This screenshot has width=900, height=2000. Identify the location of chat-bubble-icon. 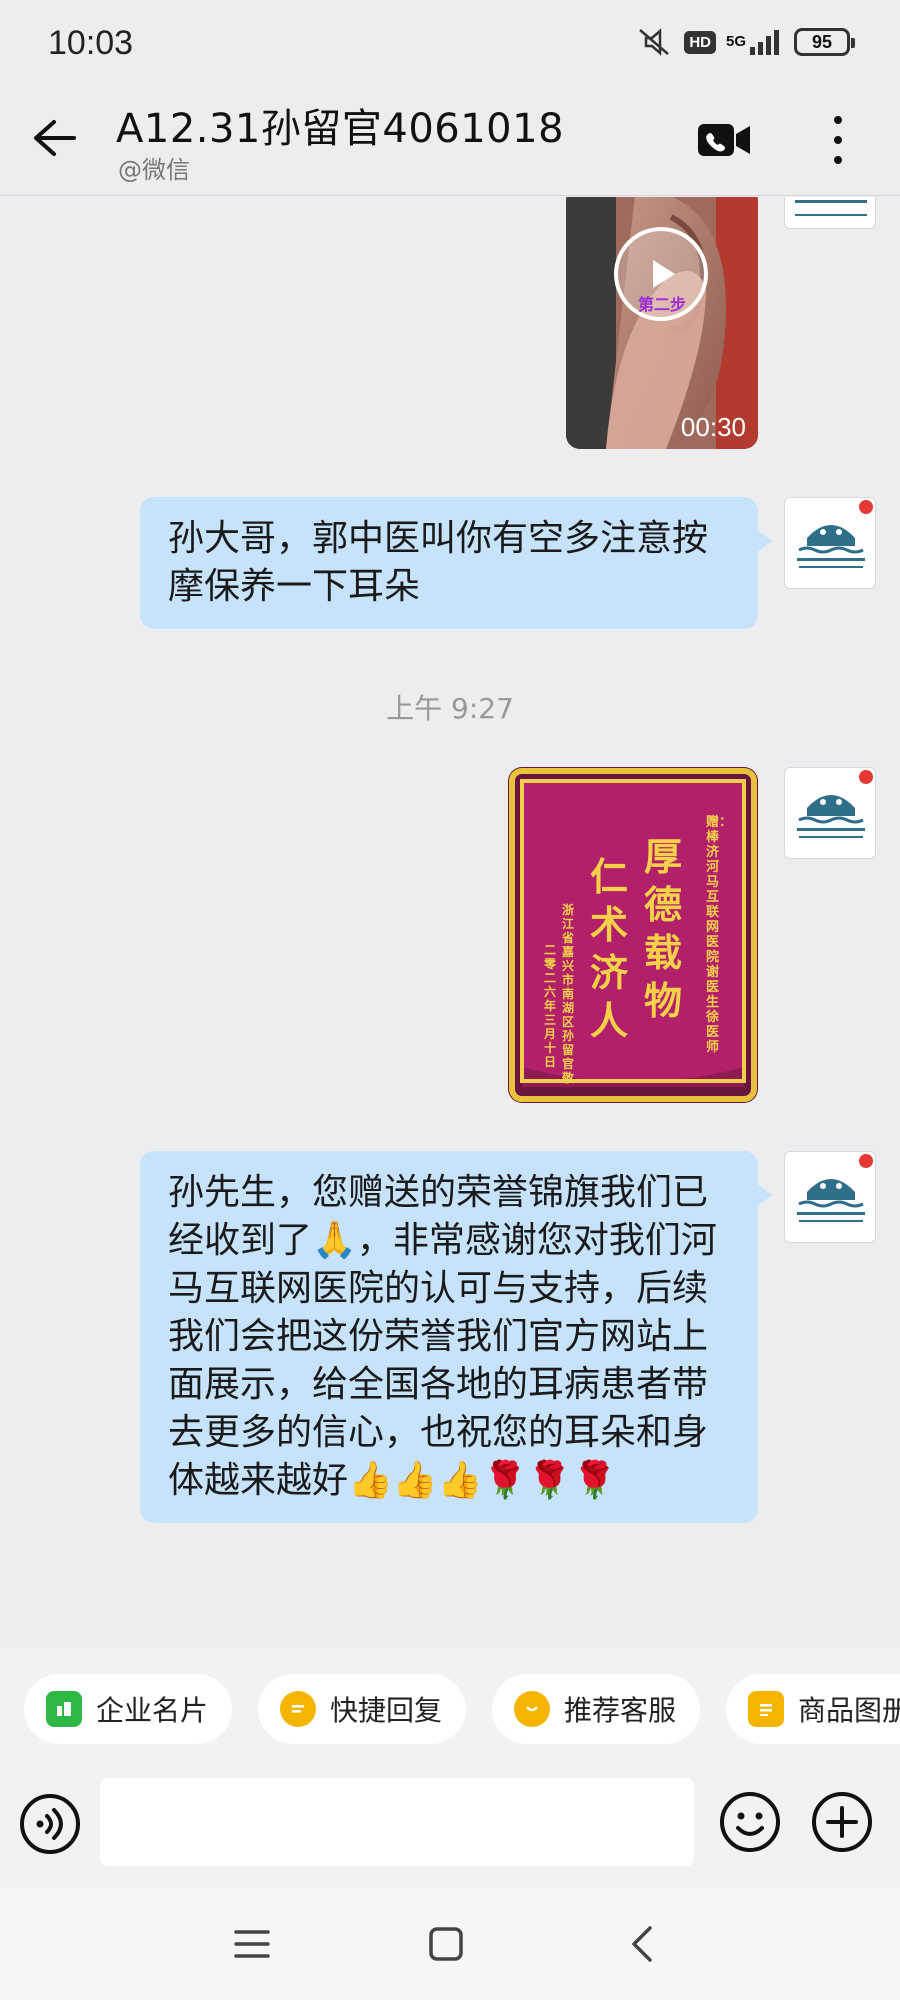
(532, 1709).